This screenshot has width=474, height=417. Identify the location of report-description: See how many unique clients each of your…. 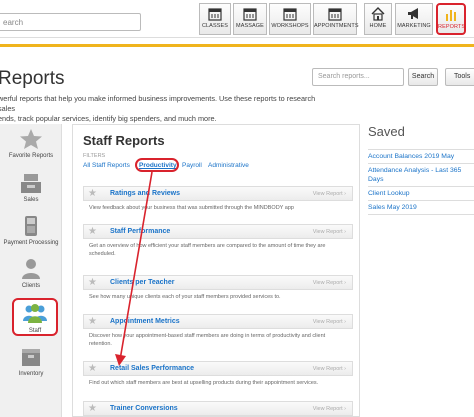
(185, 297).